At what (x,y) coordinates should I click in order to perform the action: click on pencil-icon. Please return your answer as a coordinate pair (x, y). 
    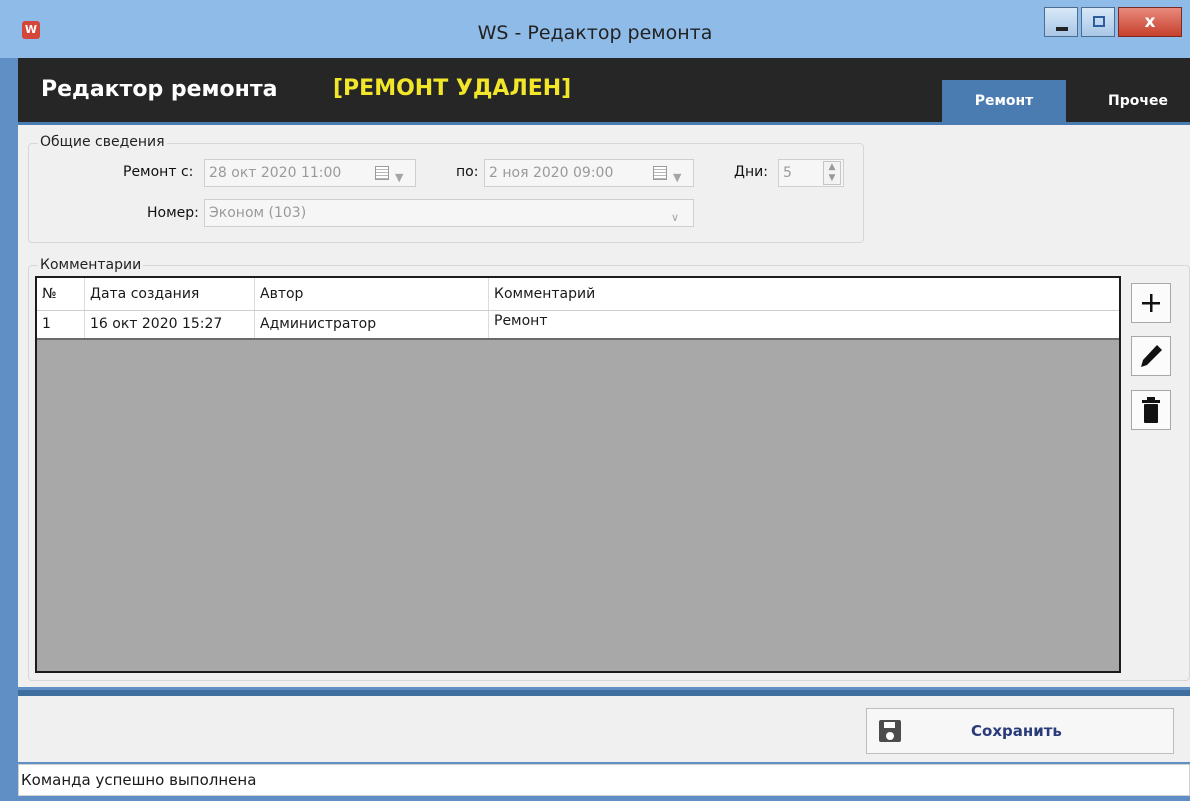
    Looking at the image, I should click on (1151, 356).